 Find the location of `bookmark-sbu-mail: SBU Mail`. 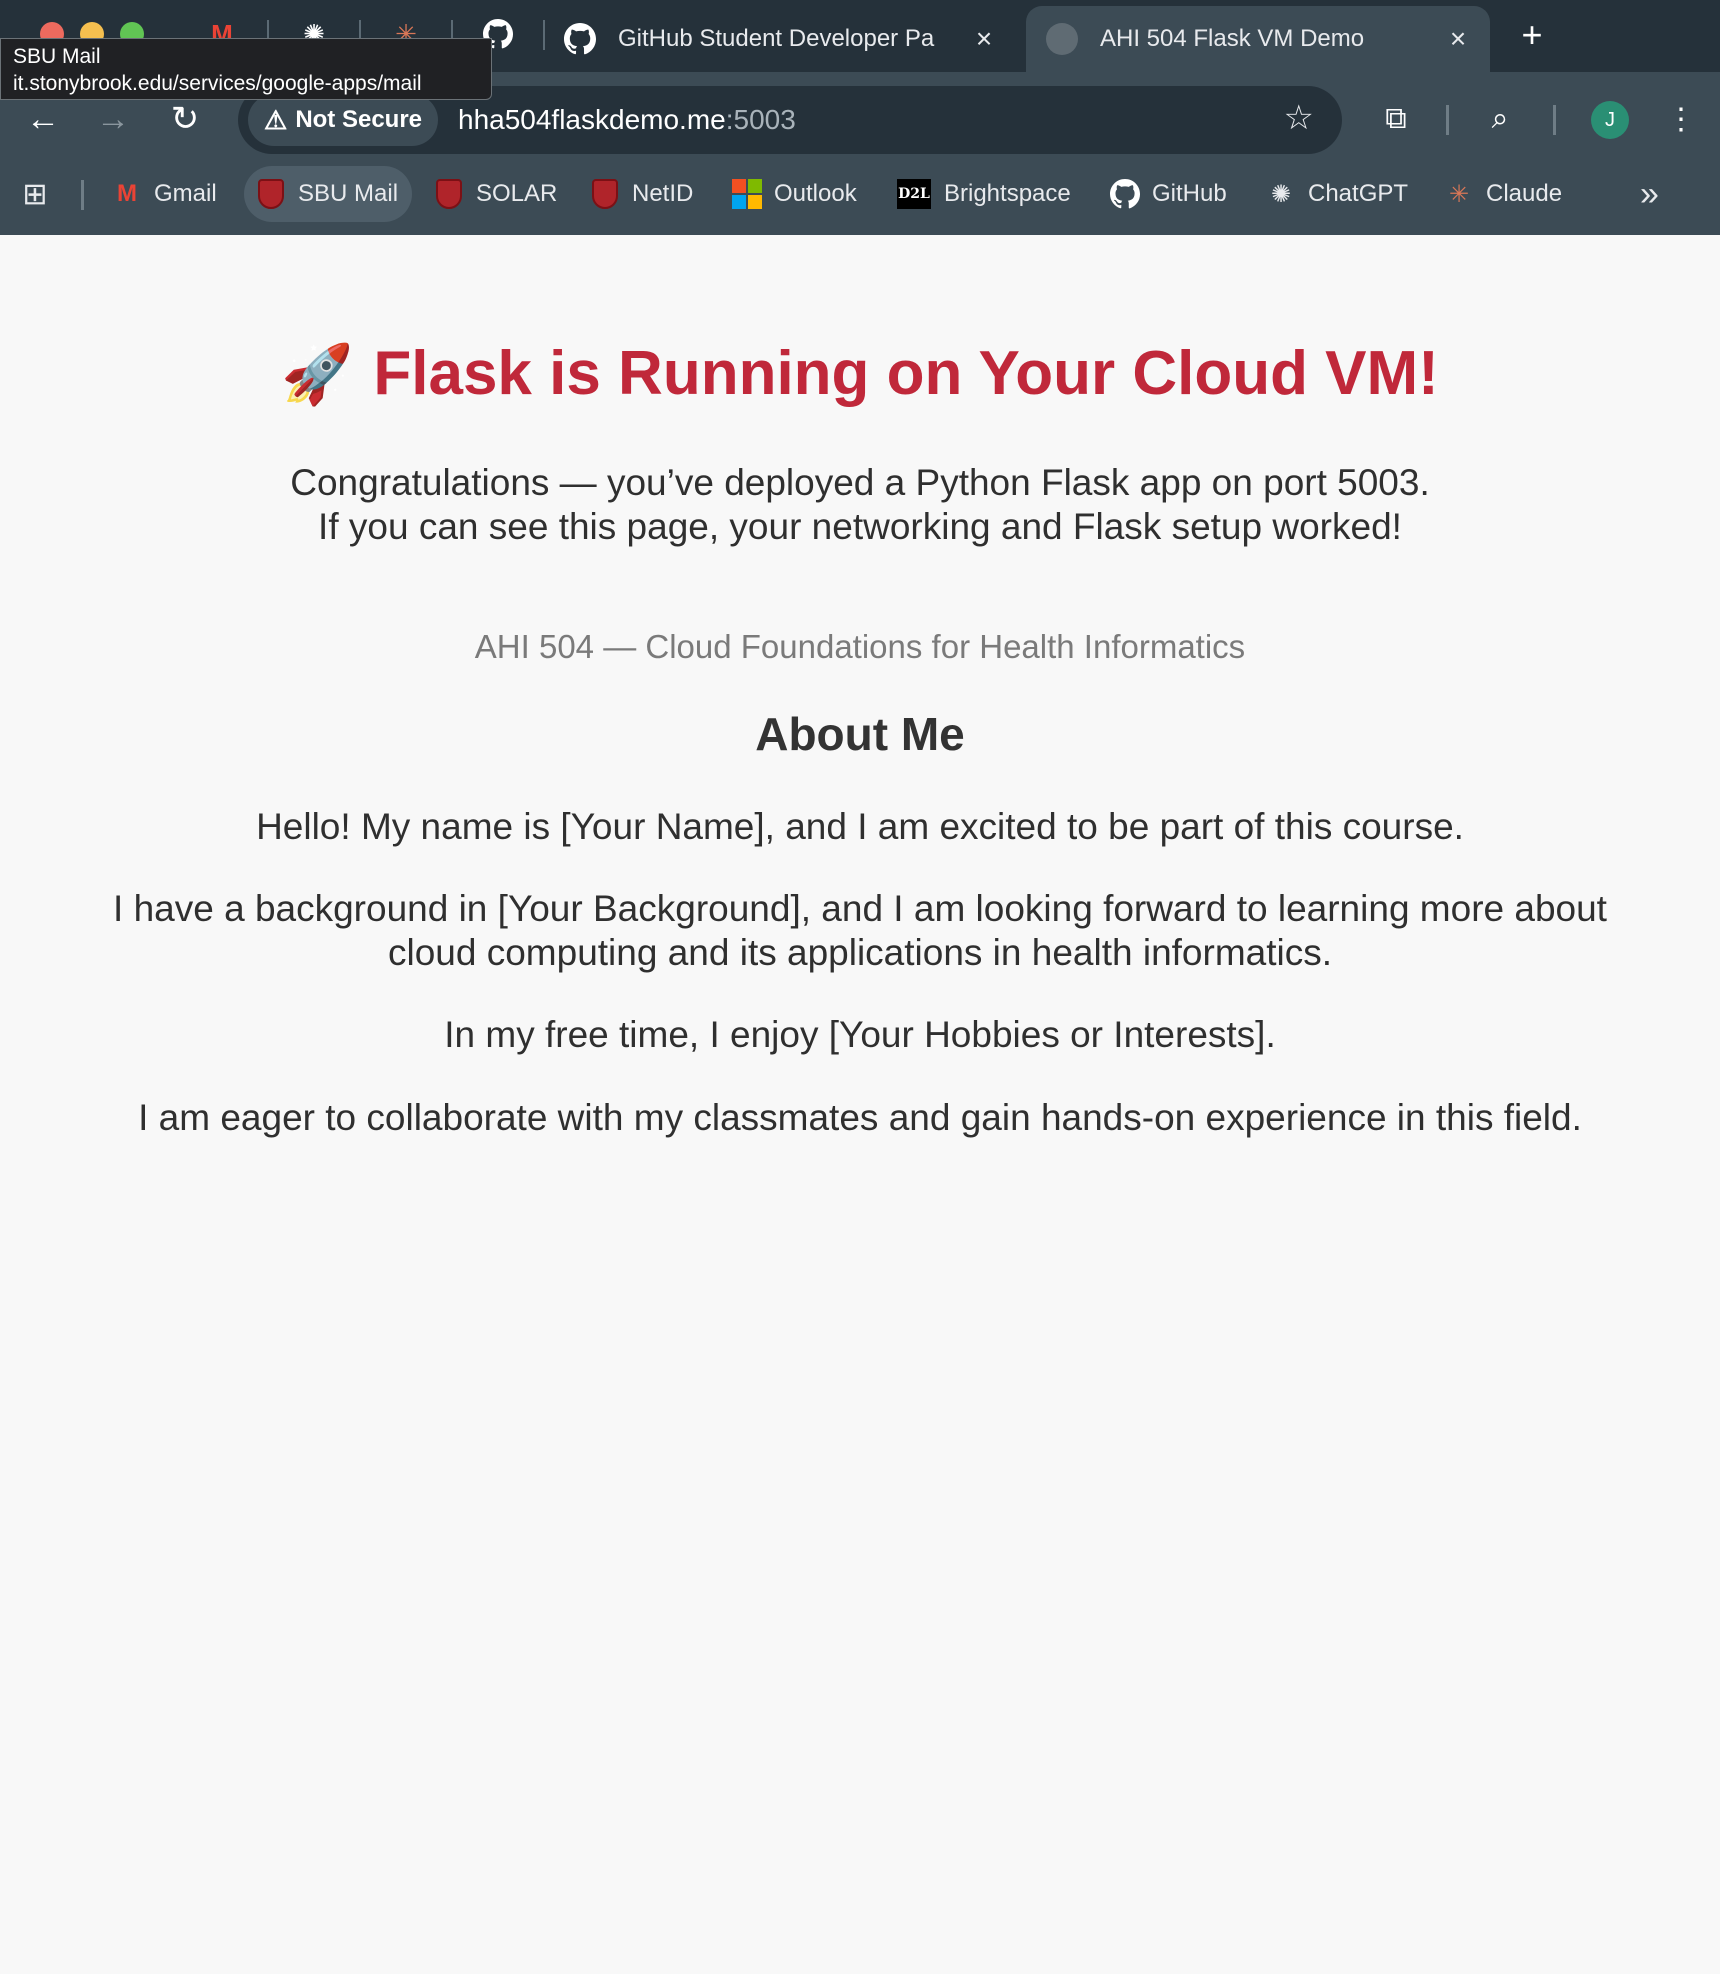

bookmark-sbu-mail: SBU Mail is located at coordinates (328, 194).